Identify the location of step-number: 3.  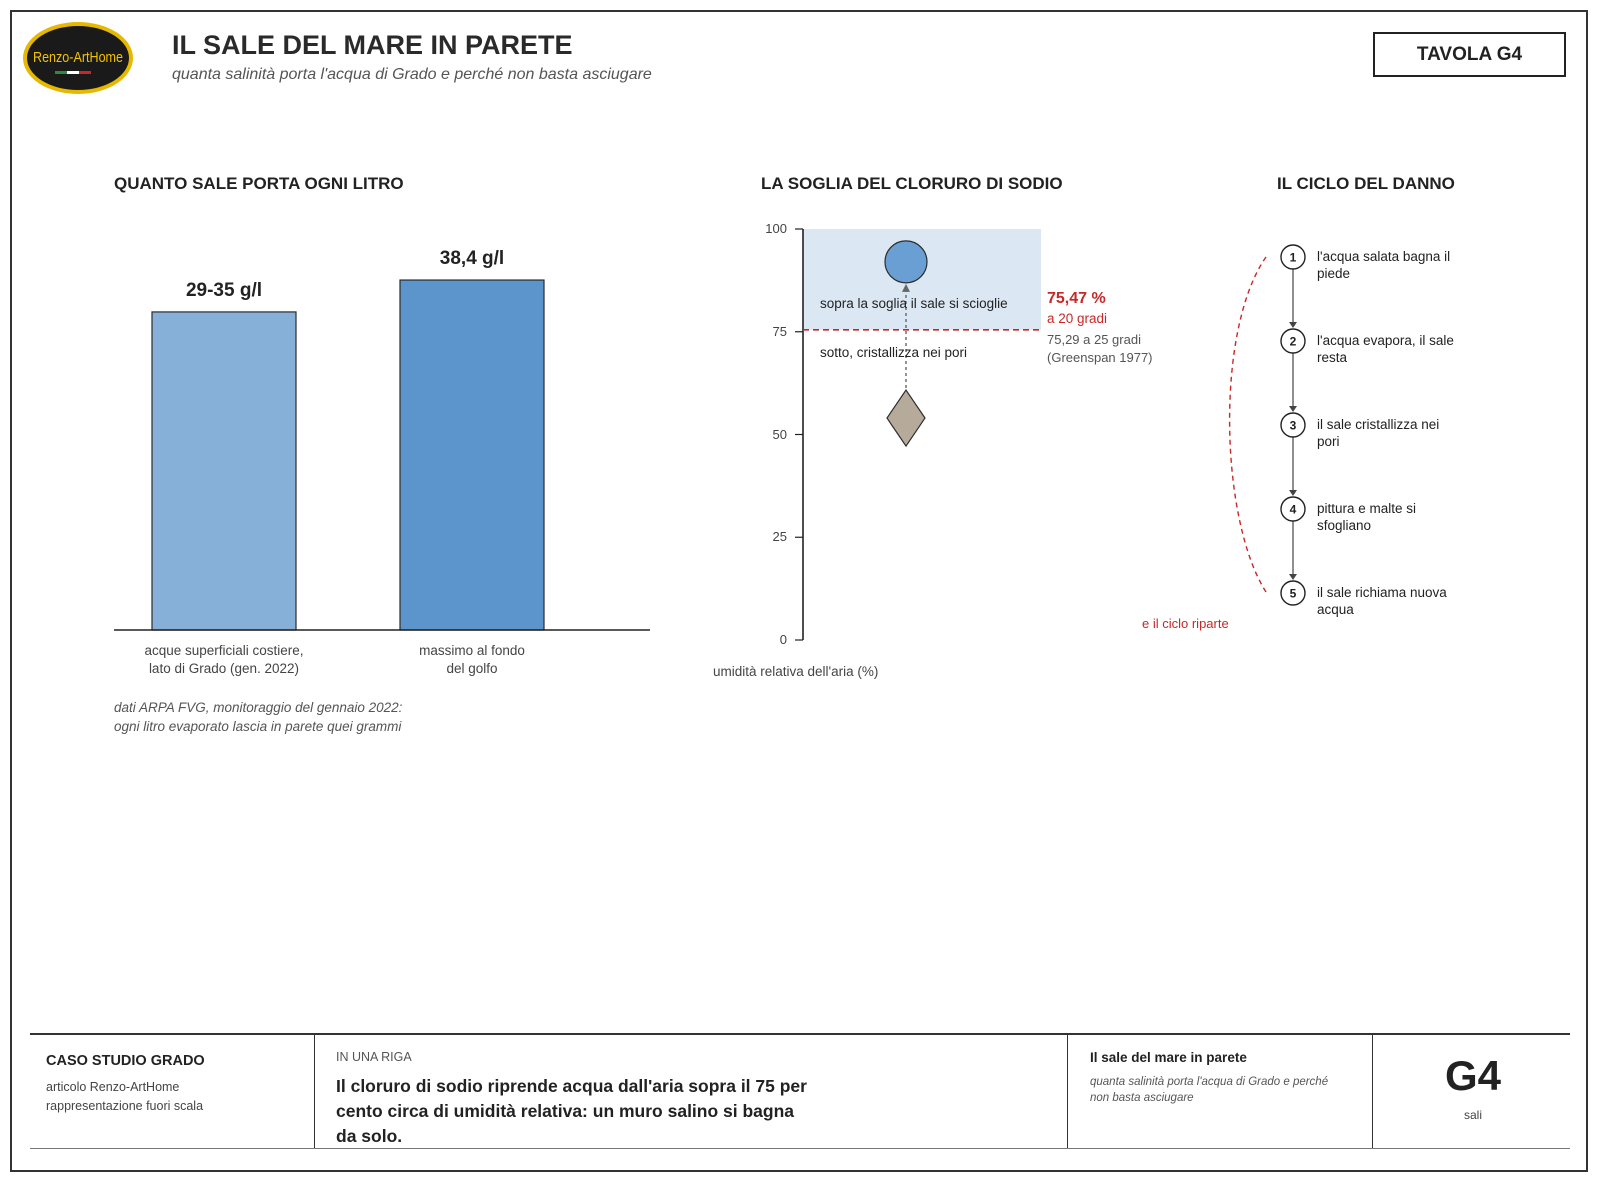
(1293, 426).